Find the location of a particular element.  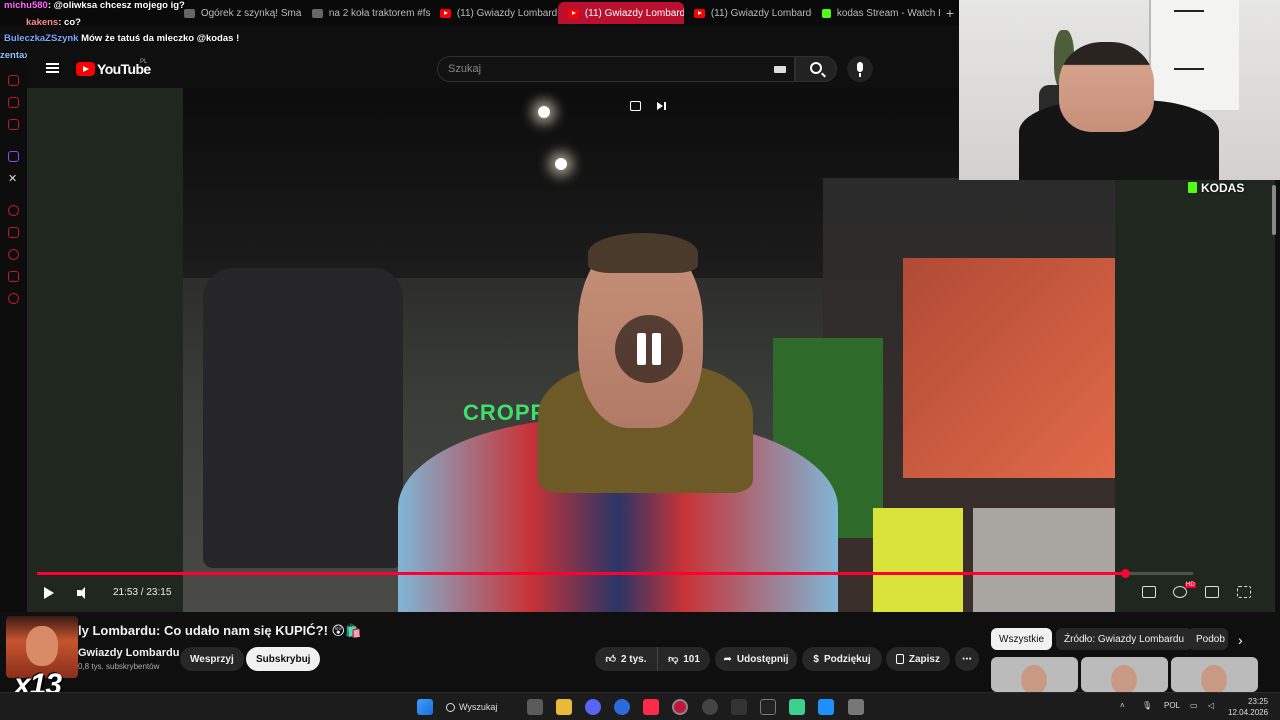

tab-traktor: na 2 koła traktorem #fs22 is located at coordinates (366, 13).